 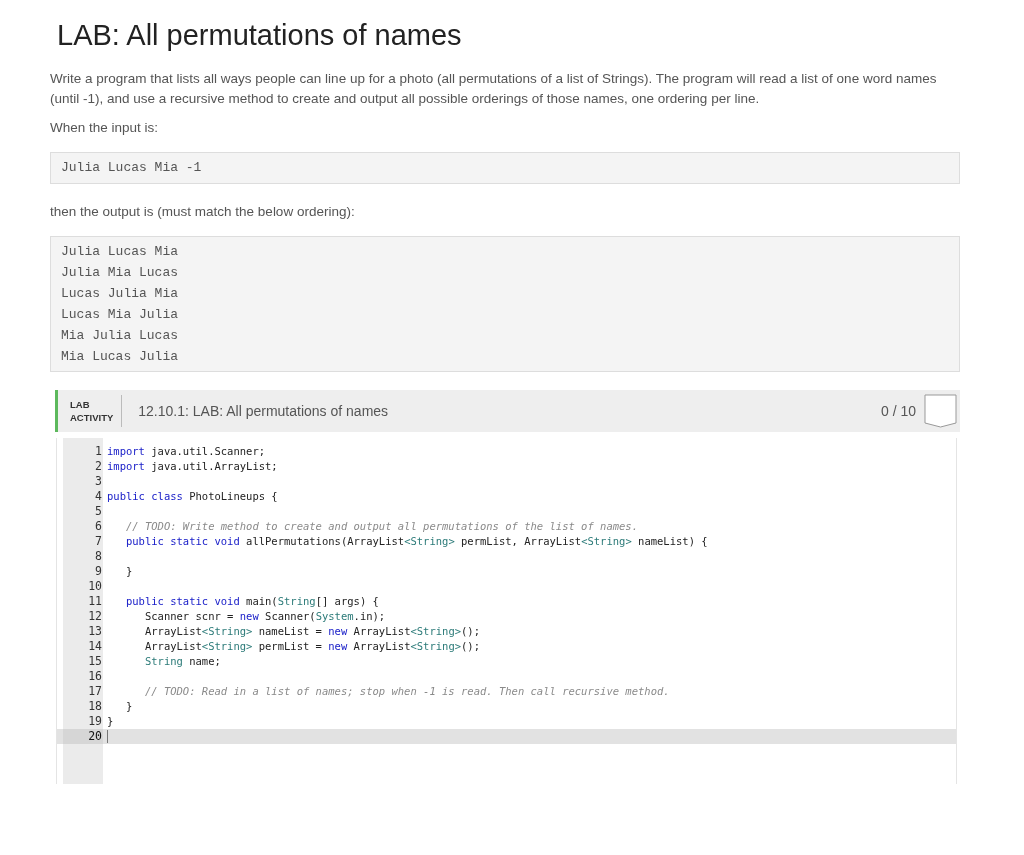 I want to click on input-line: Julia Lucas Mia -1, so click(x=131, y=168).